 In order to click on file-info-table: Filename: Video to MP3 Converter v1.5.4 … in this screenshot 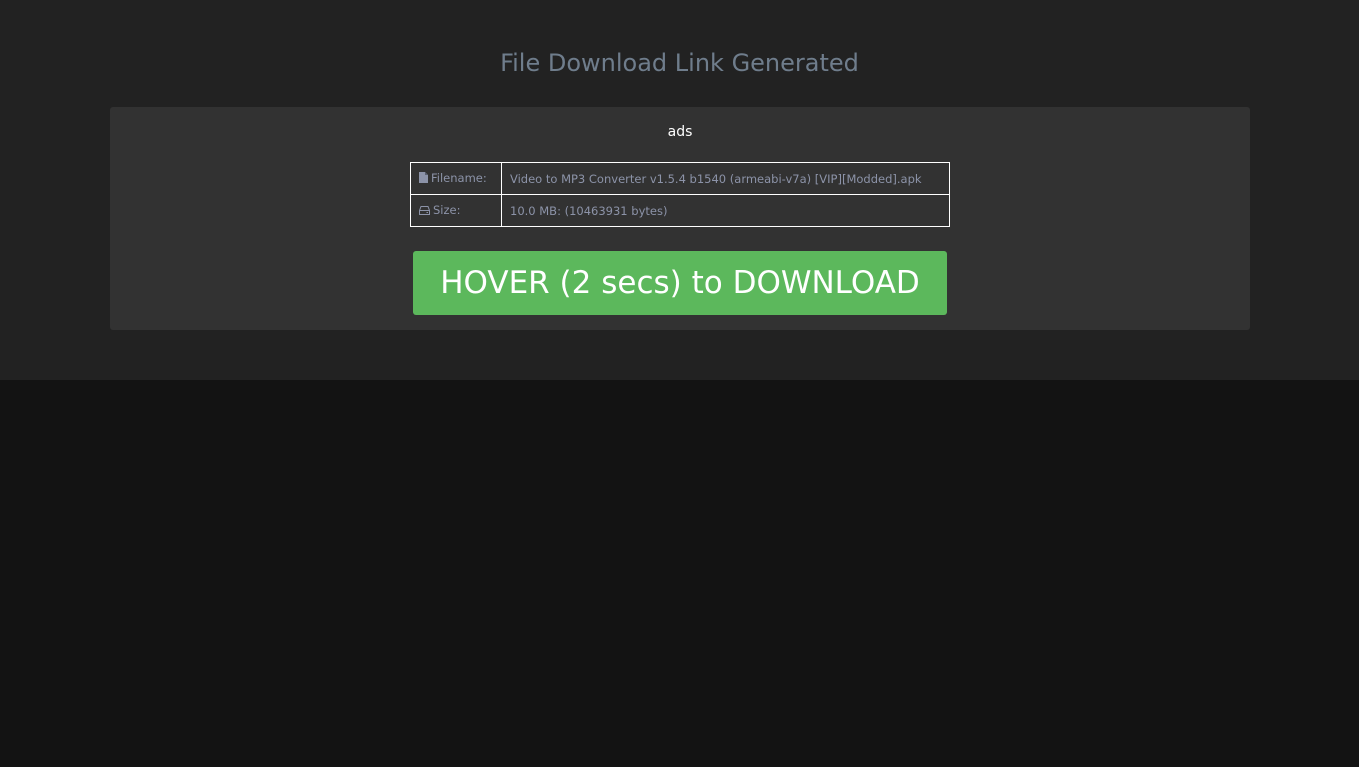, I will do `click(680, 194)`.